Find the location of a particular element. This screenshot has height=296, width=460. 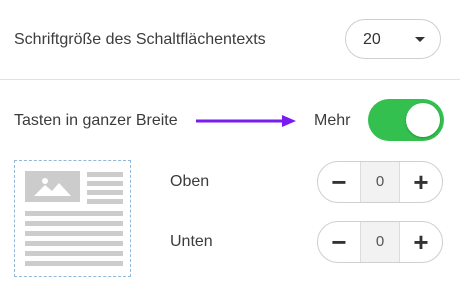

bottom-increment-button: + is located at coordinates (421, 242).